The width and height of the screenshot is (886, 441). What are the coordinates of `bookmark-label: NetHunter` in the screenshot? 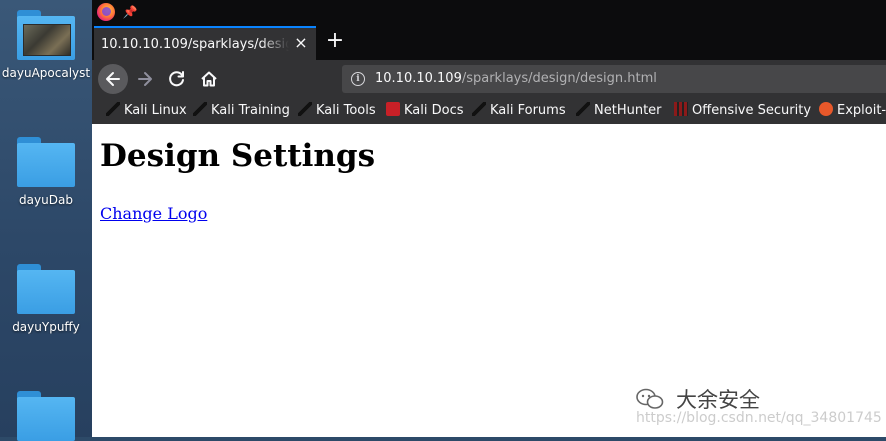 It's located at (628, 110).